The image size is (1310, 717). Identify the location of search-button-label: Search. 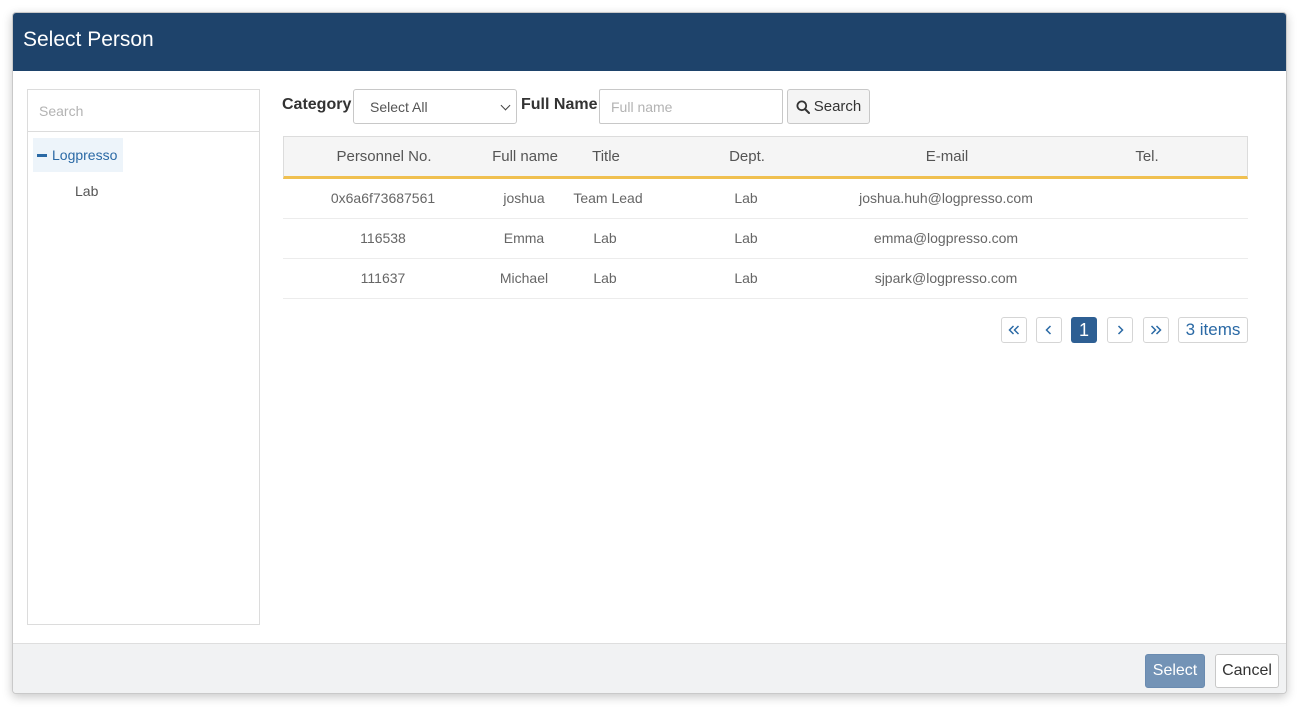
(837, 106).